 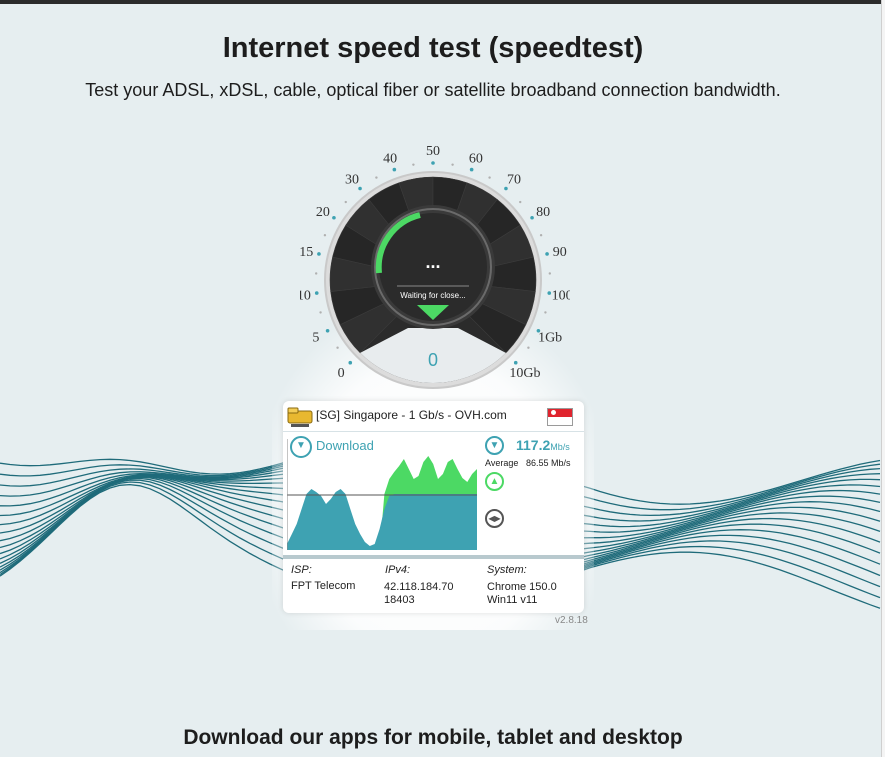 I want to click on server-selector: [SG] Singapore - 1 Gb/s - OVH.com, so click(x=433, y=416).